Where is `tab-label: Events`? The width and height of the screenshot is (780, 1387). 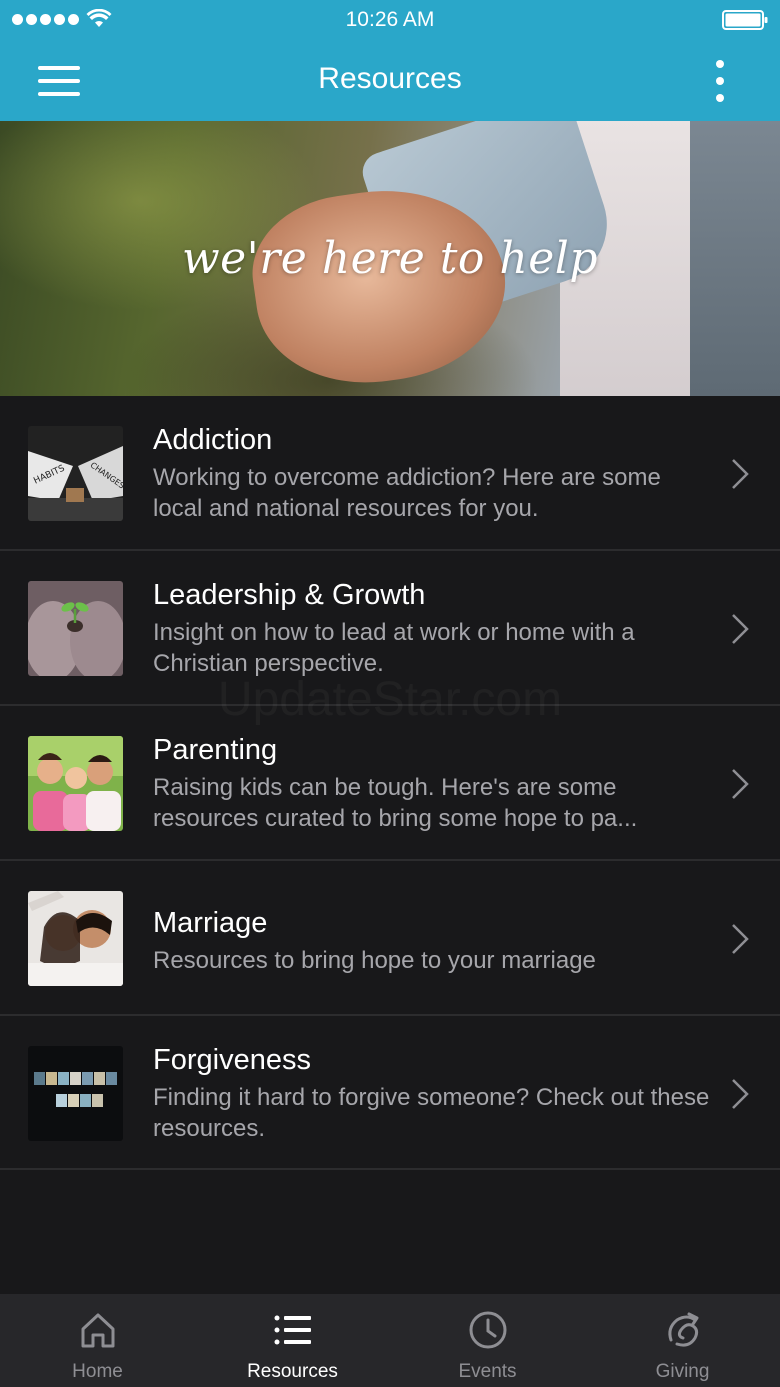
tab-label: Events is located at coordinates (487, 1371).